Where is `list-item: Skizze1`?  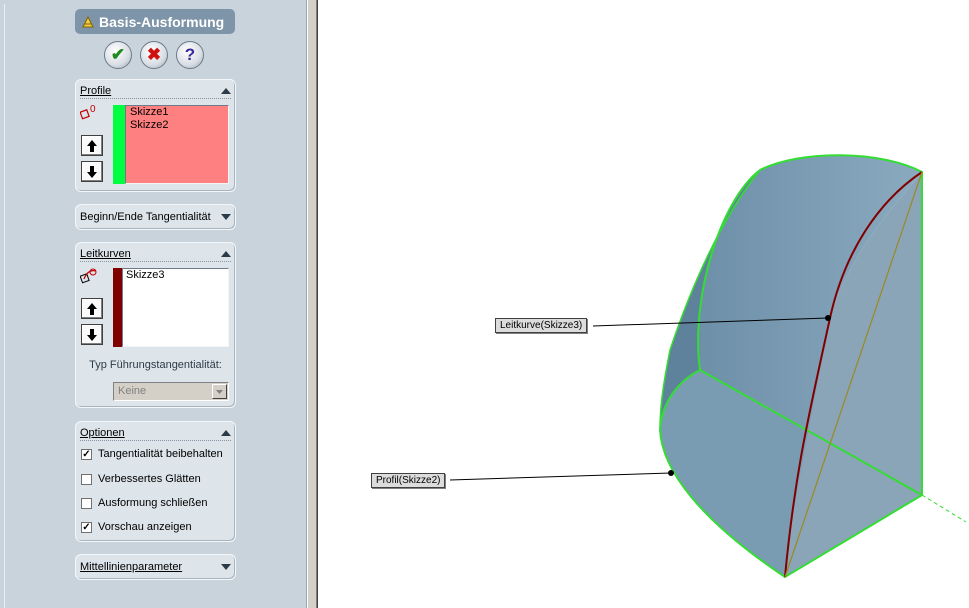 list-item: Skizze1 is located at coordinates (177, 112).